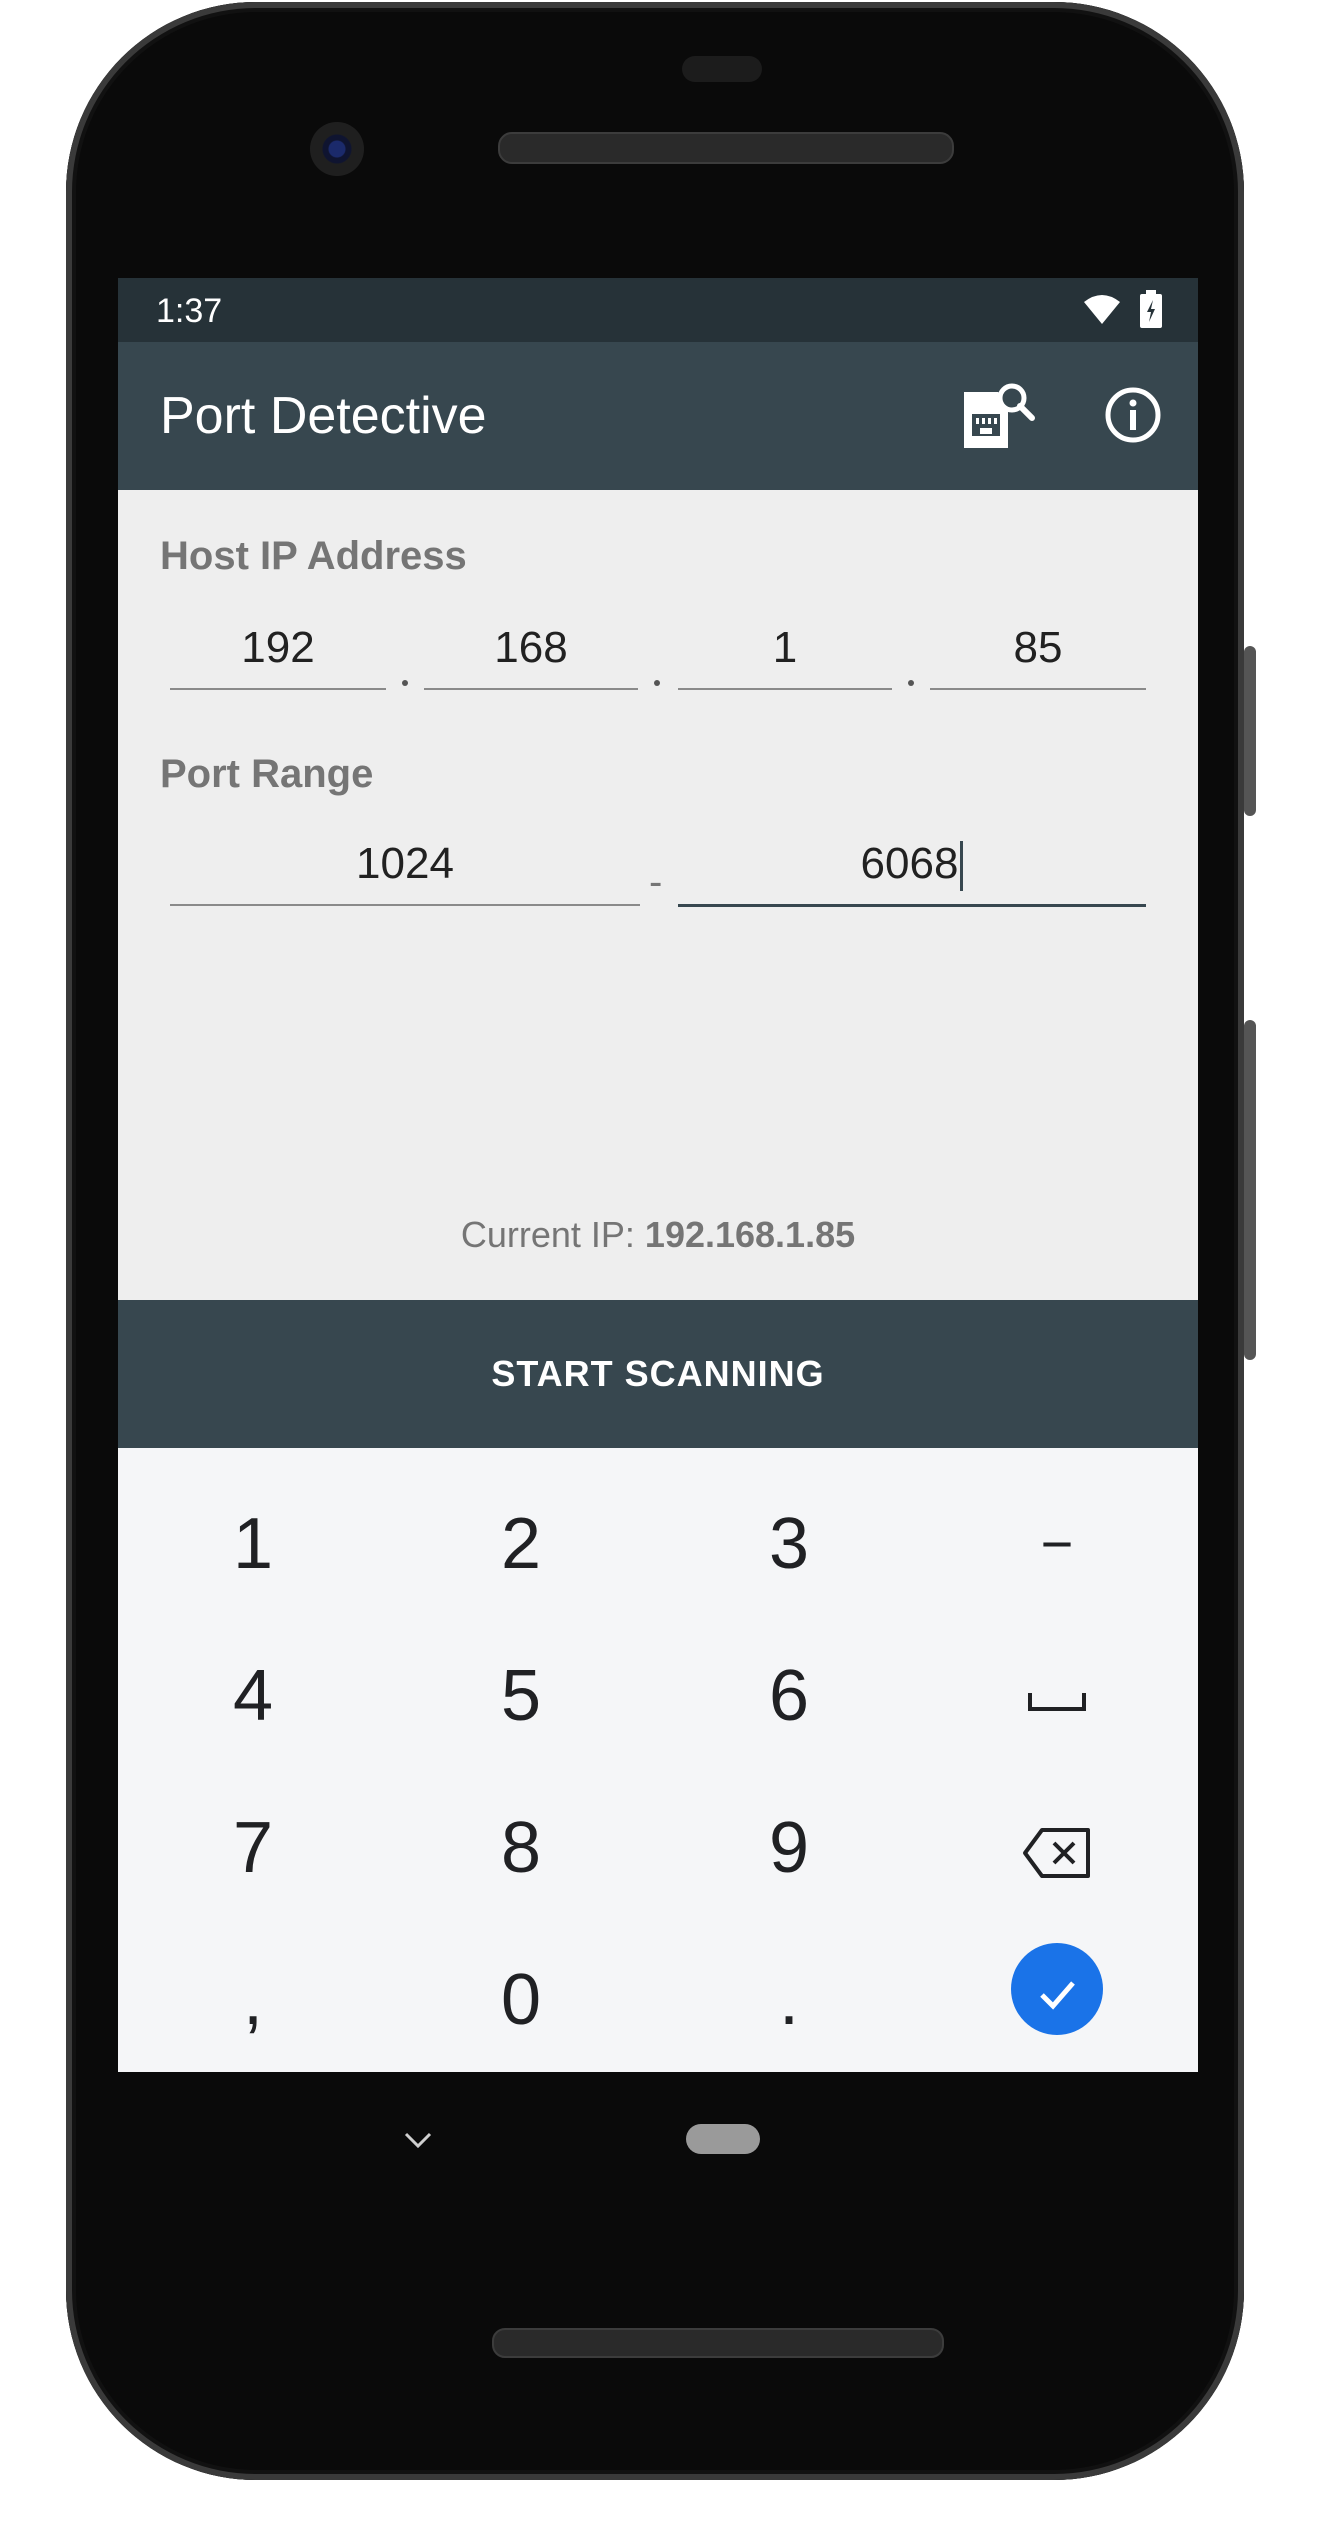 This screenshot has width=1330, height=2532. What do you see at coordinates (405, 865) in the screenshot?
I see `port-start-input: 1024` at bounding box center [405, 865].